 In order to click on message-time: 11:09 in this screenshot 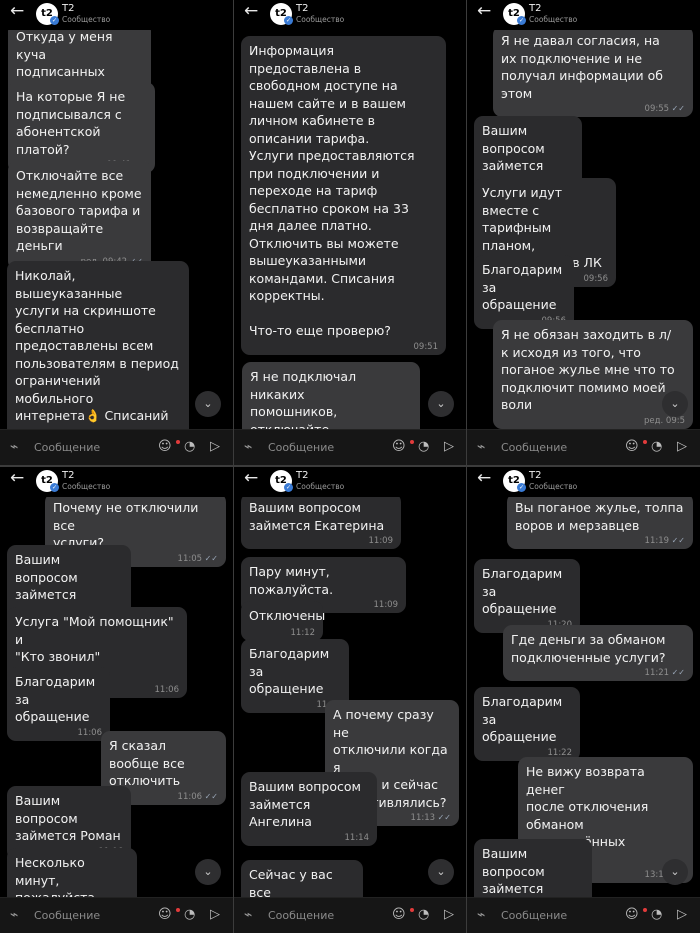, I will do `click(381, 541)`.